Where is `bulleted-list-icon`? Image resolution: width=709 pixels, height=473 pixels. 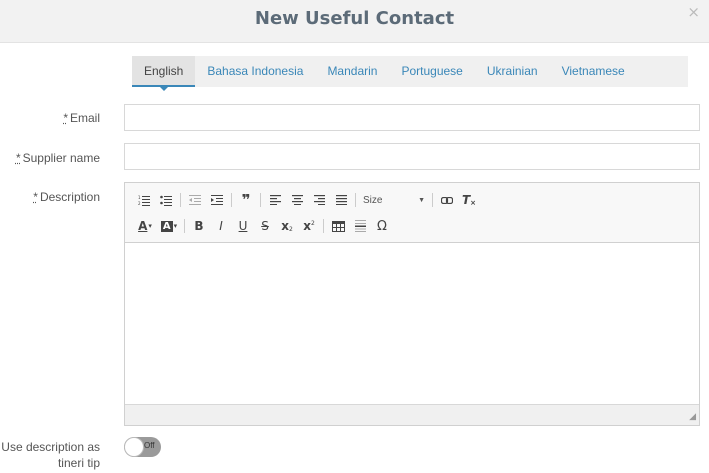 bulleted-list-icon is located at coordinates (166, 200).